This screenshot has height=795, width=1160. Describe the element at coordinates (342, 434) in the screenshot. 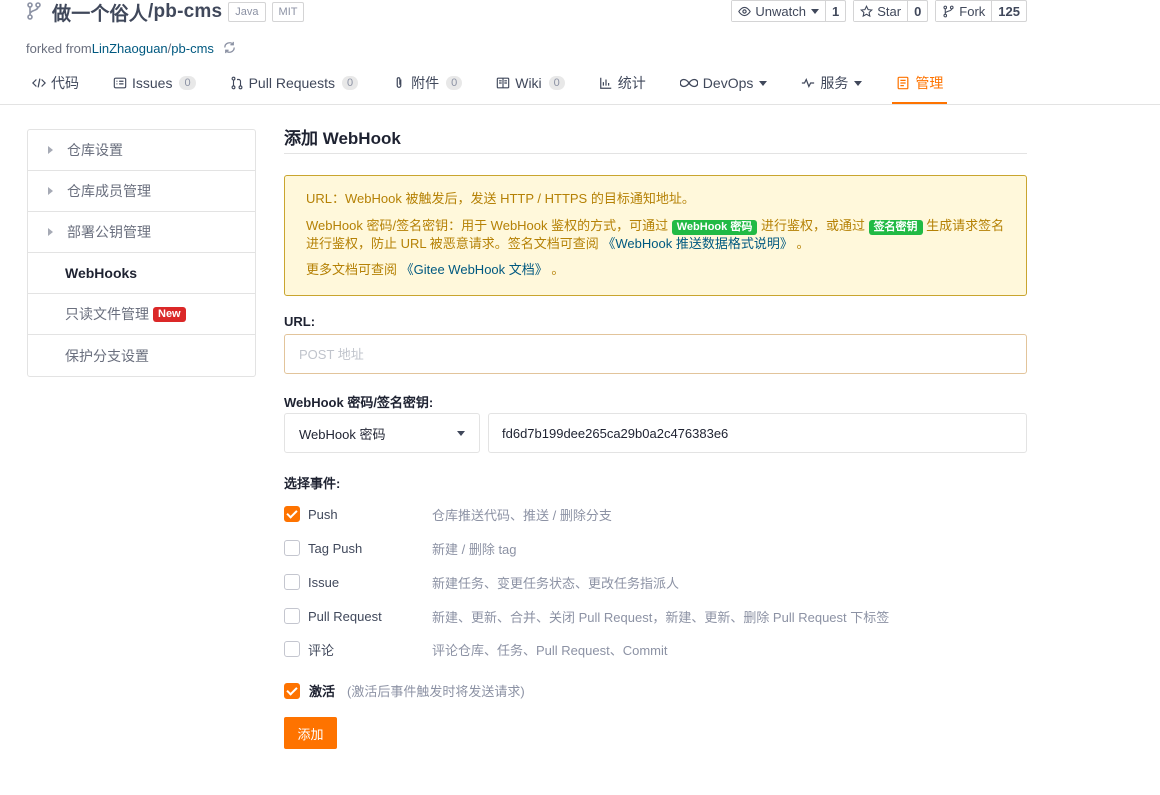

I see `secret-type-value: WebHook 密码` at that location.